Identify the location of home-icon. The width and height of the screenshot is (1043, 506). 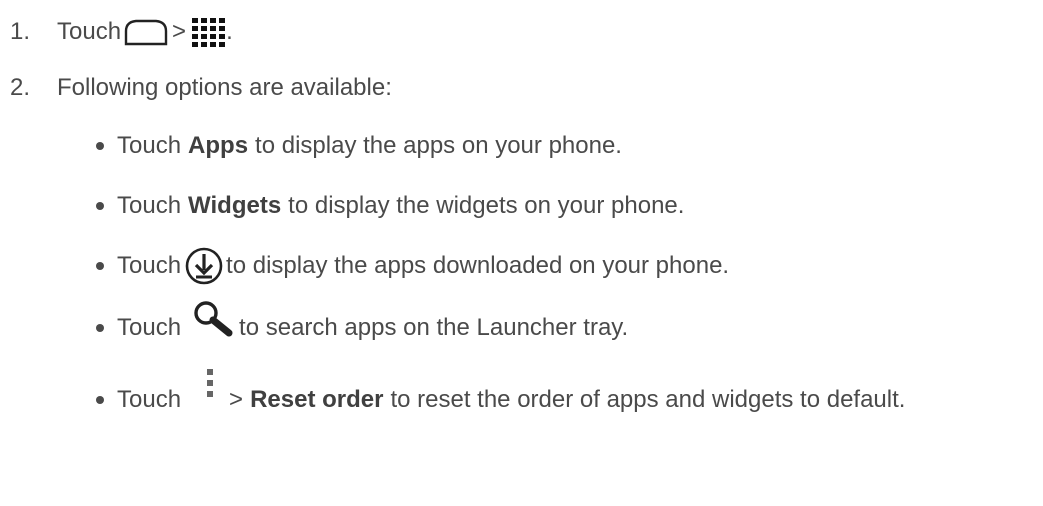
(146, 32).